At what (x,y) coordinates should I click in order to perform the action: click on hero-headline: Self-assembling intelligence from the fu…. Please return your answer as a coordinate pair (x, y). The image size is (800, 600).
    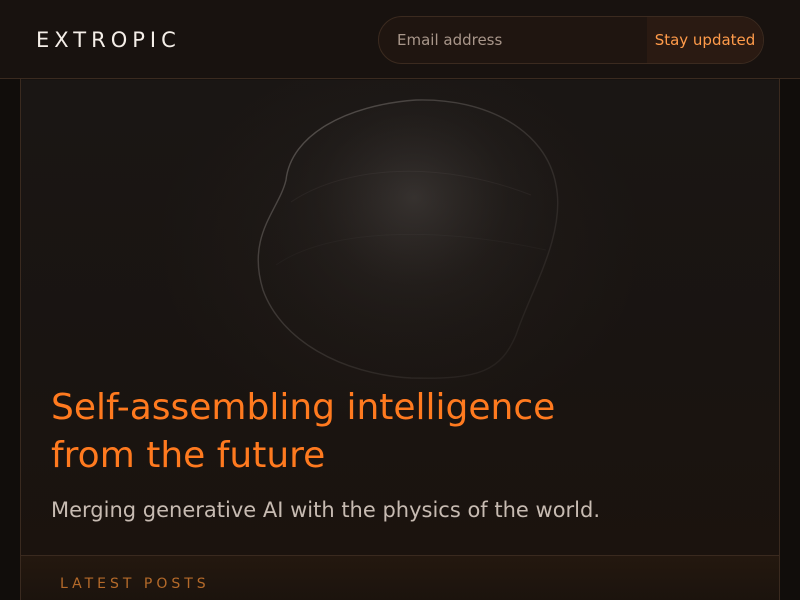
    Looking at the image, I should click on (303, 431).